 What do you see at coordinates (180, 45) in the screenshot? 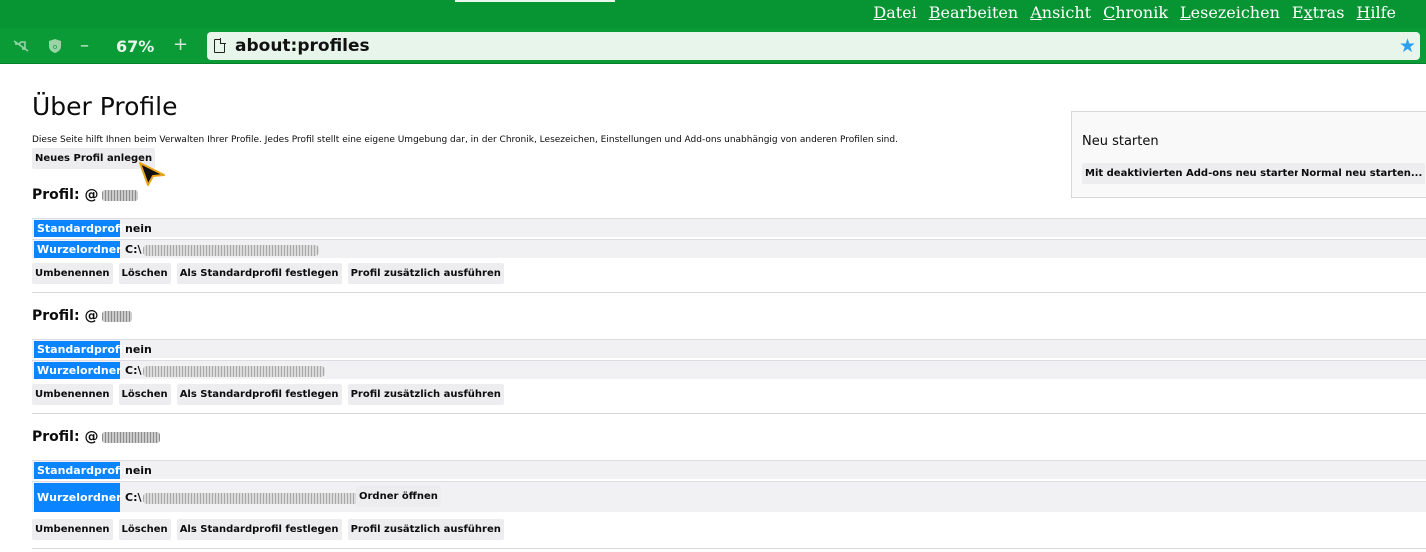
I see `zoom-in-button: +` at bounding box center [180, 45].